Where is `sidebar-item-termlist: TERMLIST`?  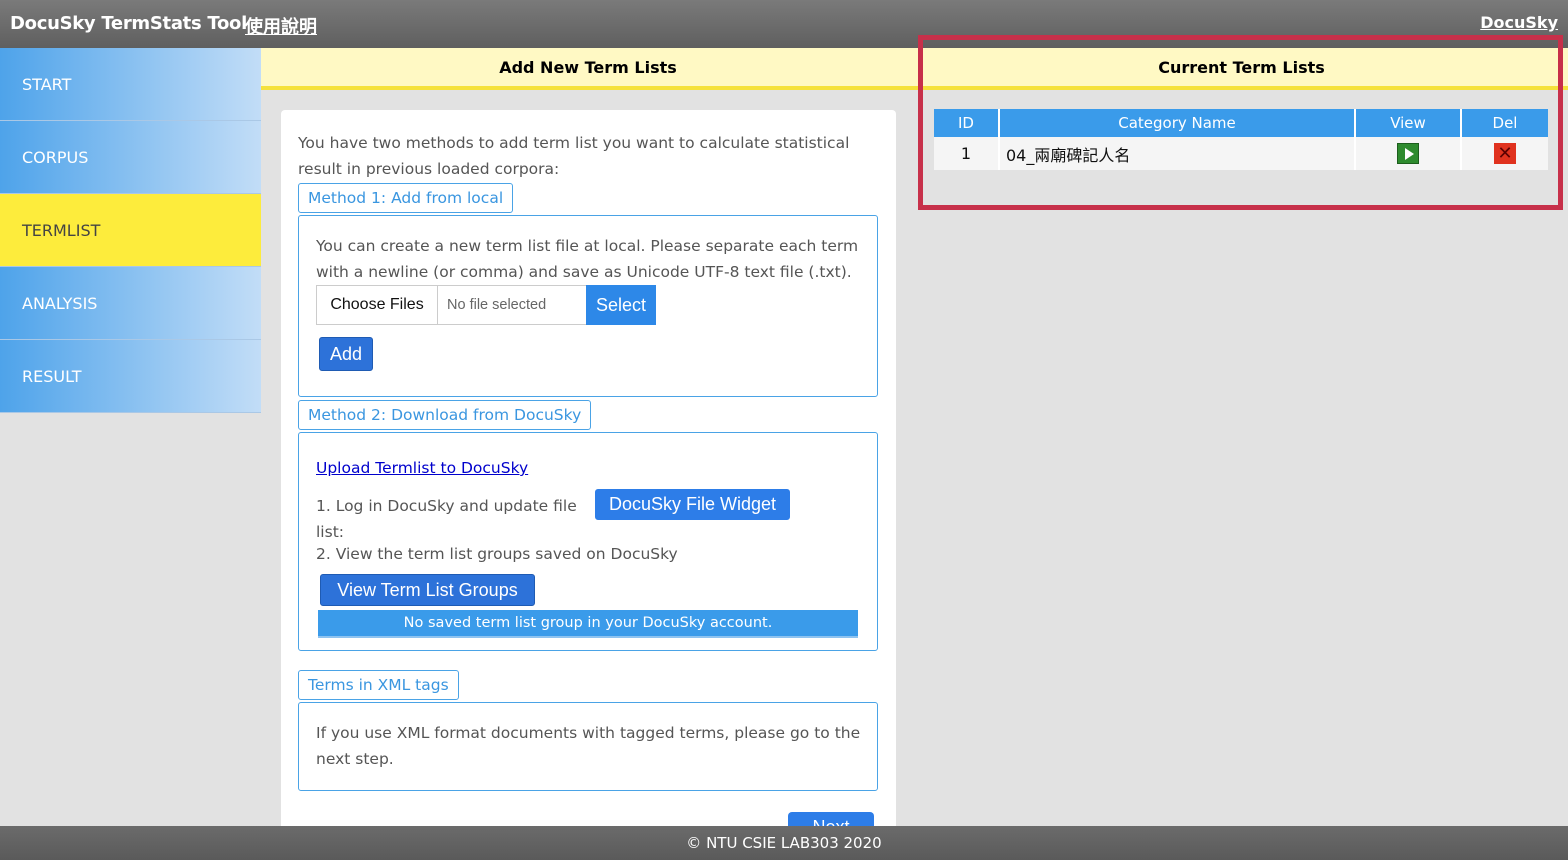
sidebar-item-termlist: TERMLIST is located at coordinates (130, 230).